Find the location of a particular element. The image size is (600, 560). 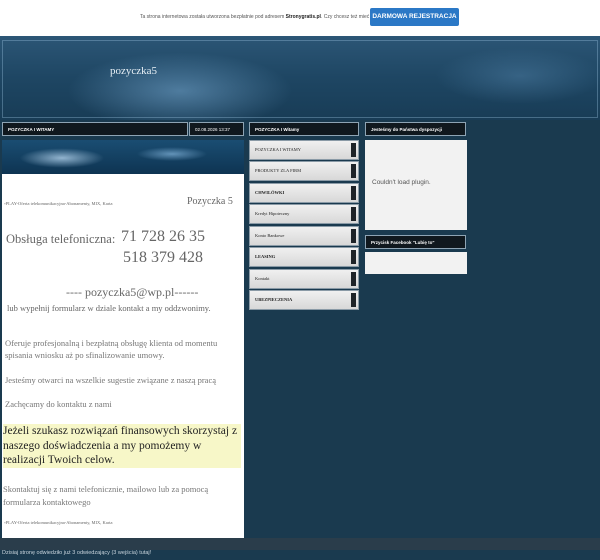

register-button: DARMOWA REJESTRACJA is located at coordinates (414, 17).